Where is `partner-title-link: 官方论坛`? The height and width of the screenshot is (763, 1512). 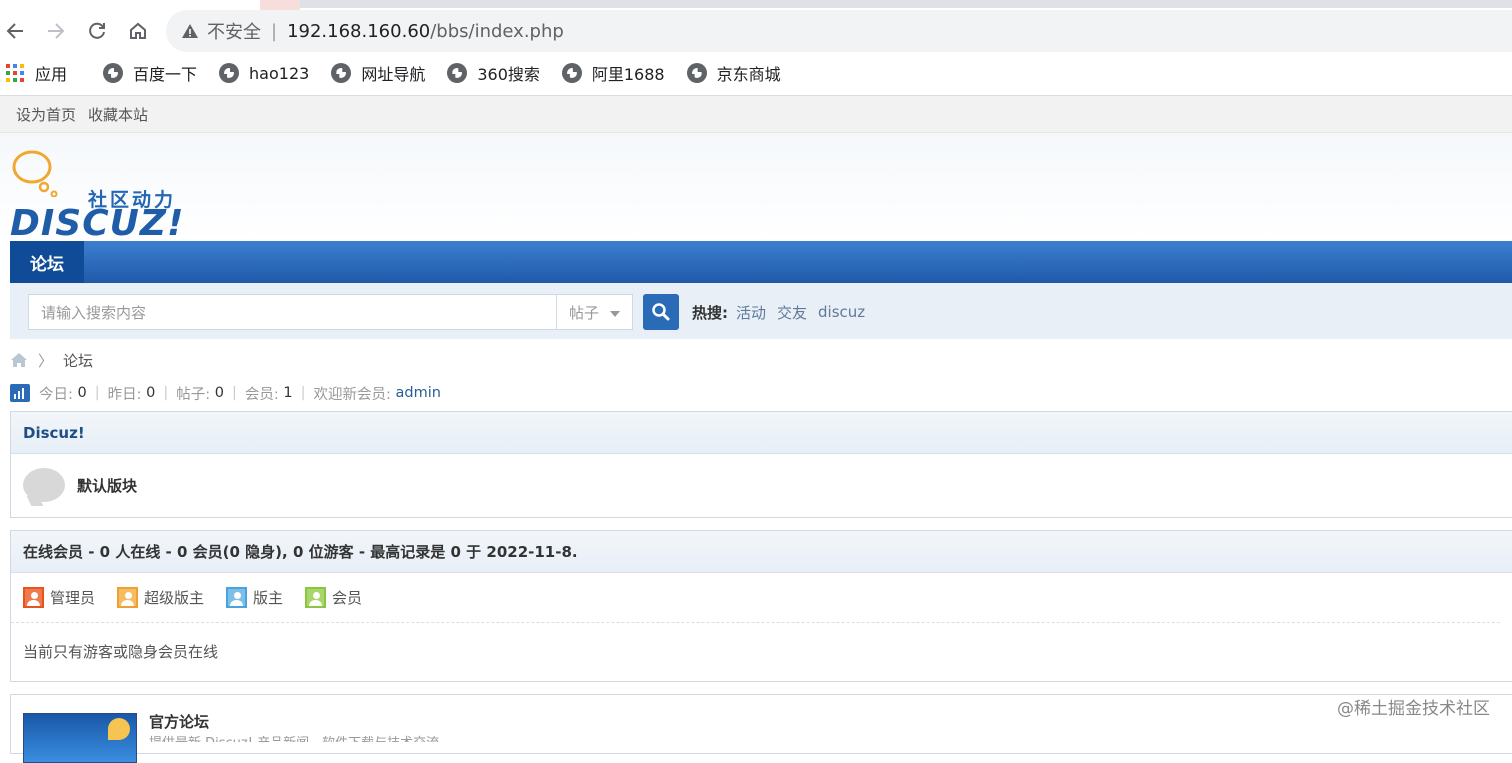
partner-title-link: 官方论坛 is located at coordinates (179, 721).